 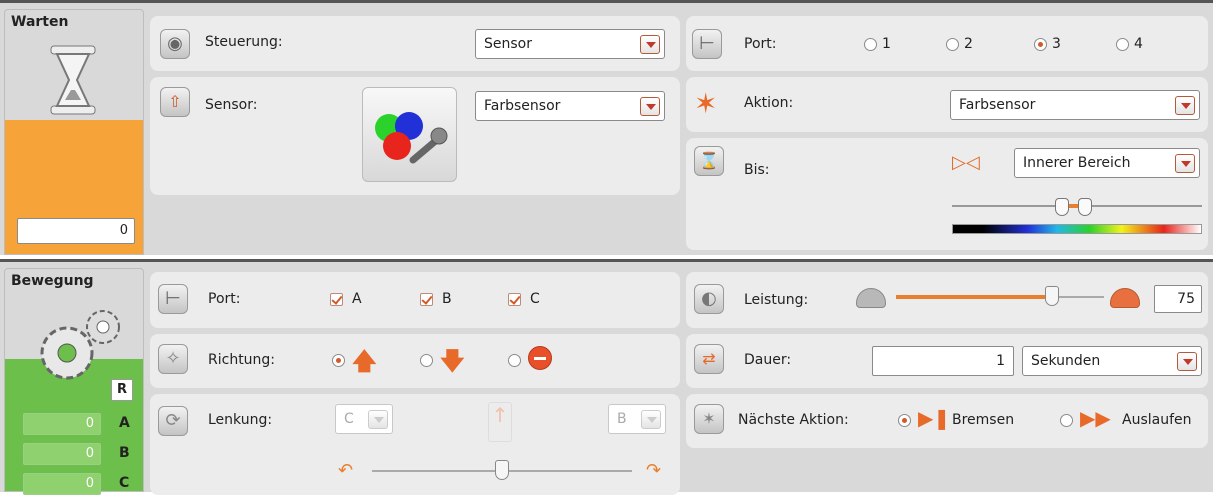 What do you see at coordinates (709, 299) in the screenshot?
I see `power-icon: ◐` at bounding box center [709, 299].